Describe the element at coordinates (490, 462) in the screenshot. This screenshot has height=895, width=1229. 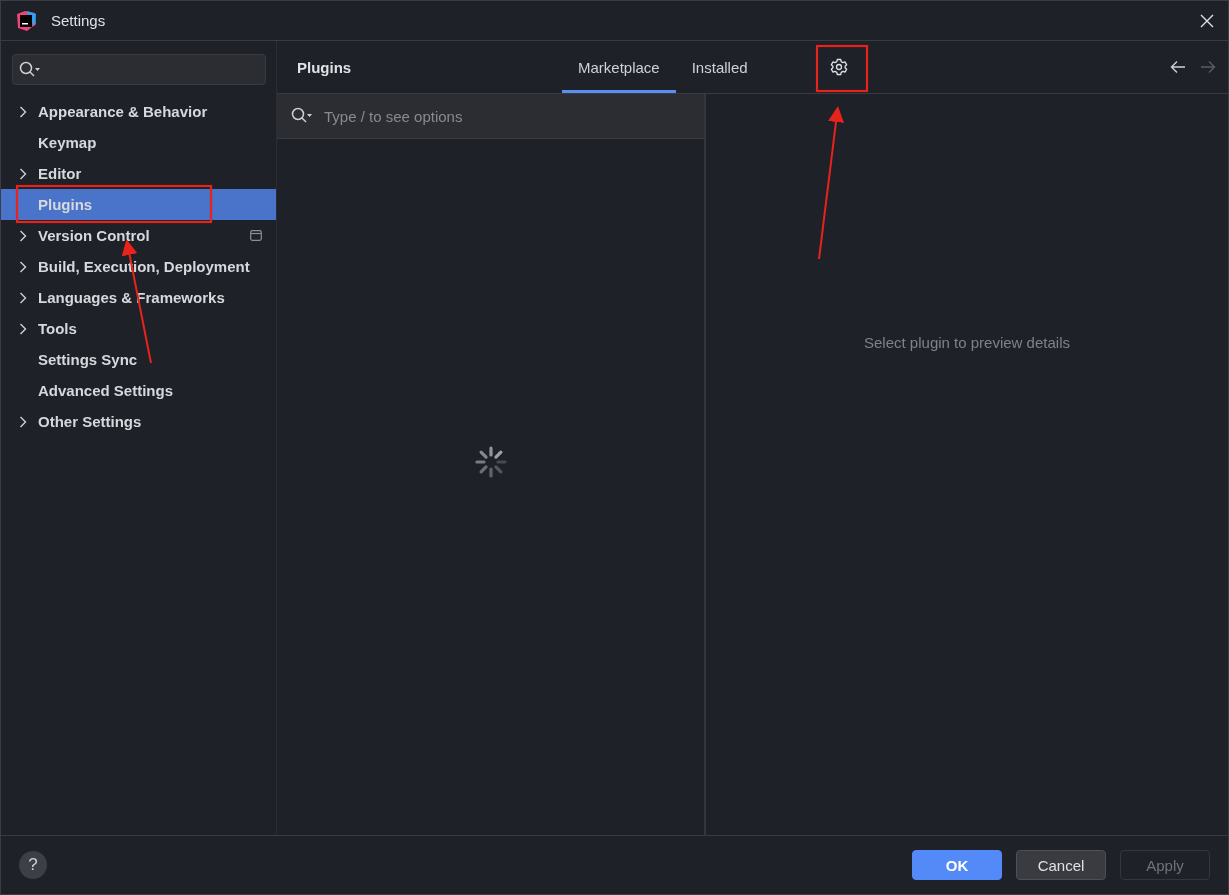
I see `loading-spinner-icon` at that location.